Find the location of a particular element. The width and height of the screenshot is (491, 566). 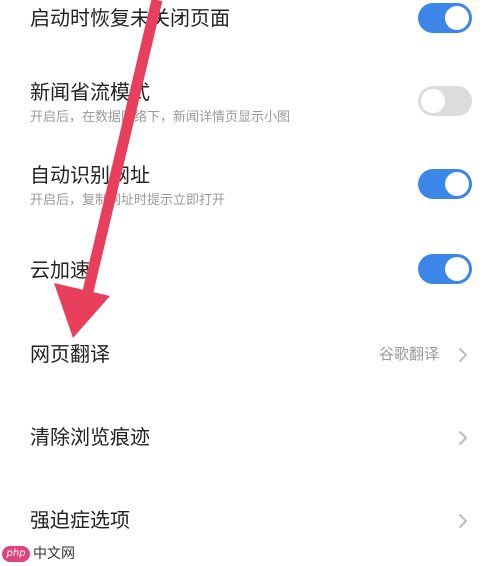

watermark-text: 中文网 is located at coordinates (54, 554).